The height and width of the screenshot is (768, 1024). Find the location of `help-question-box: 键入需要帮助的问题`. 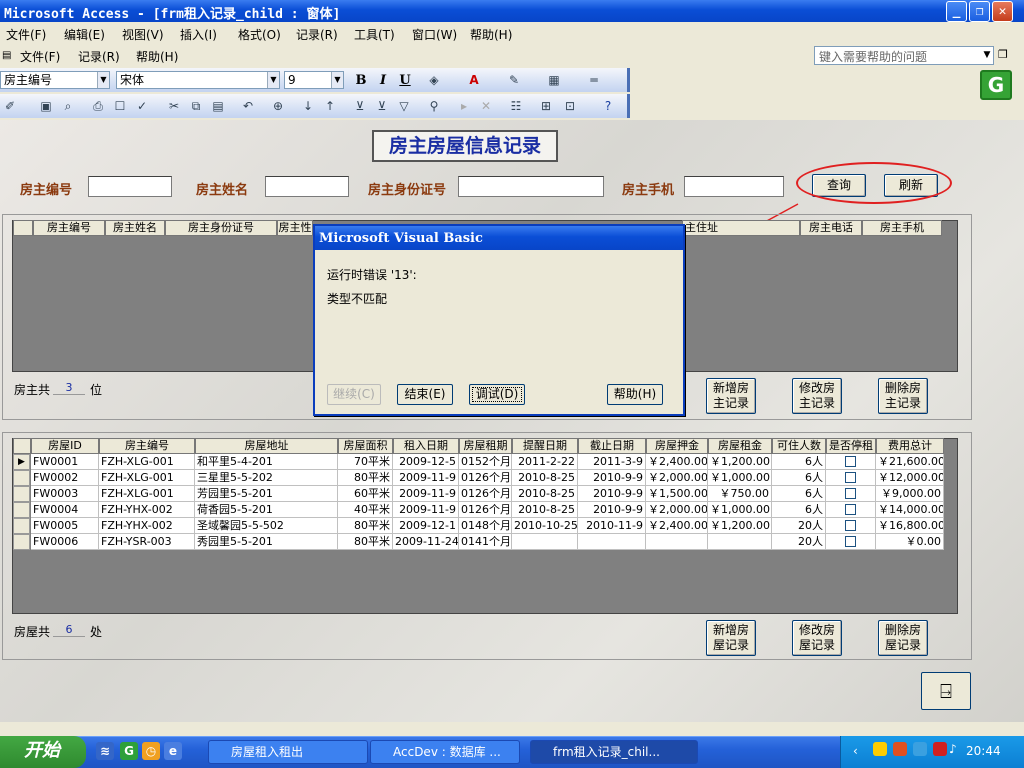

help-question-box: 键入需要帮助的问题 is located at coordinates (904, 55).